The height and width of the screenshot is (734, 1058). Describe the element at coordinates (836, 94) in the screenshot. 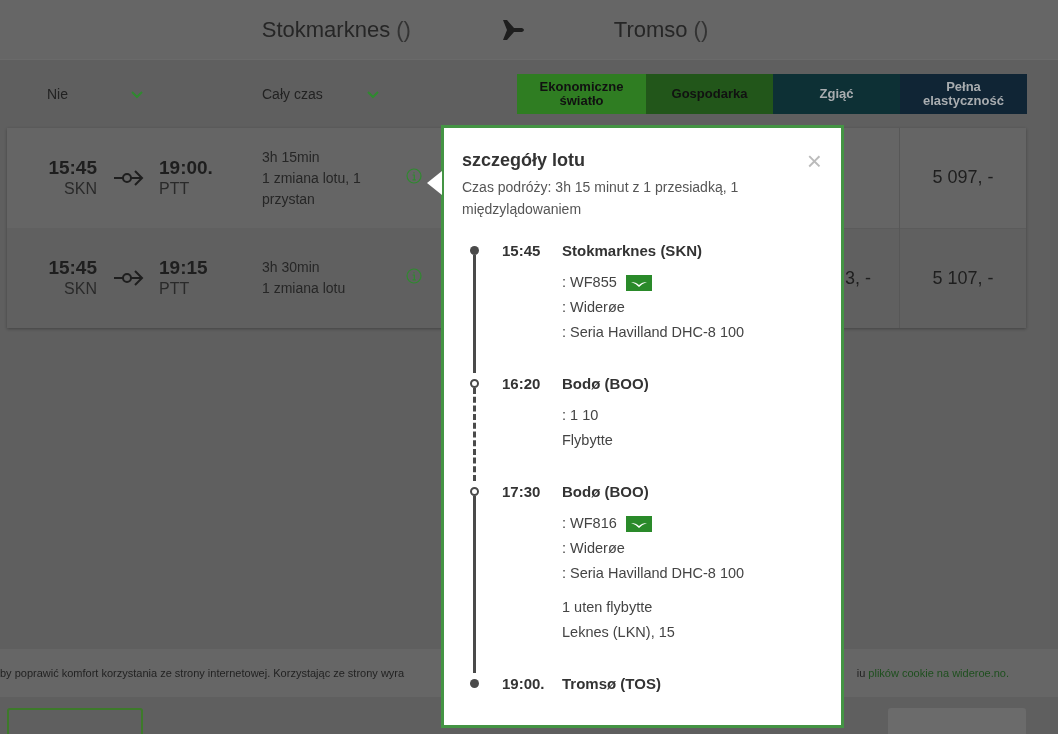

I see `fare-column-header: Zgiąć` at that location.